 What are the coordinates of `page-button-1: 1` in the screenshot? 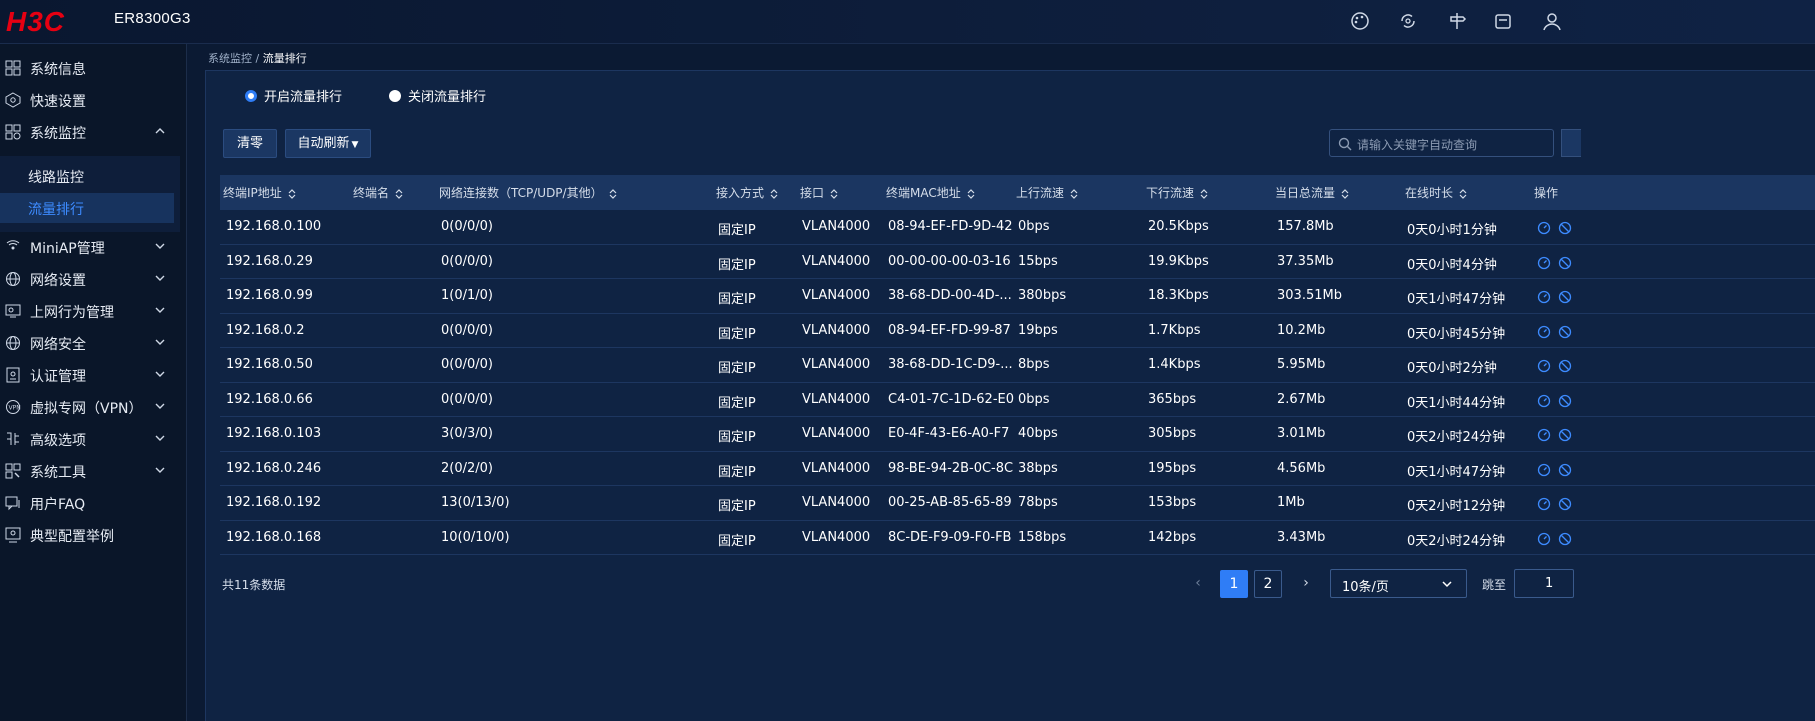 It's located at (1234, 584).